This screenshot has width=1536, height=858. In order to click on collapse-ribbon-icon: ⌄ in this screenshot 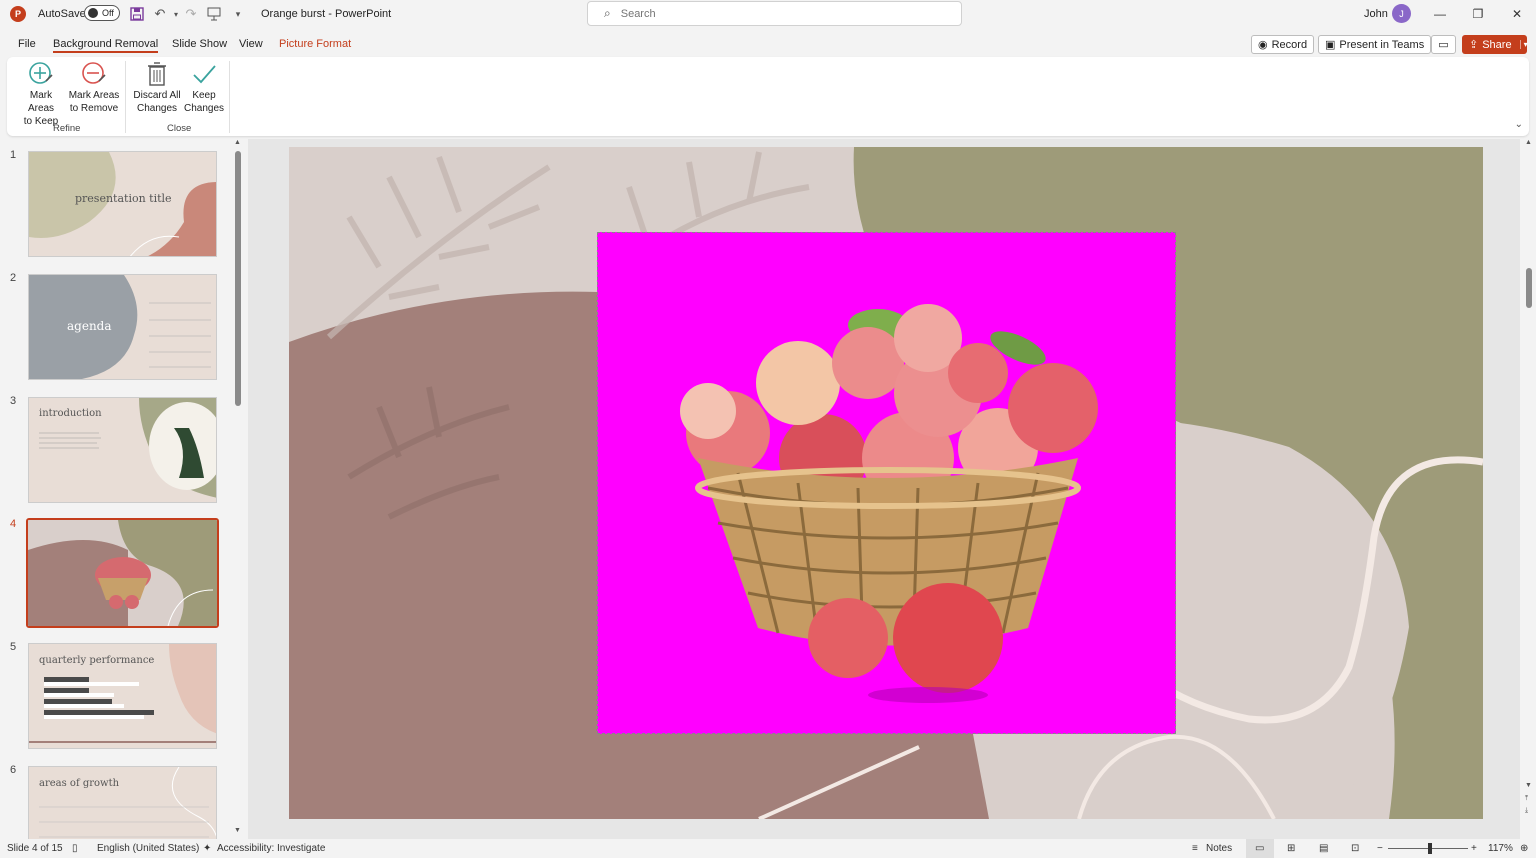, I will do `click(1519, 124)`.